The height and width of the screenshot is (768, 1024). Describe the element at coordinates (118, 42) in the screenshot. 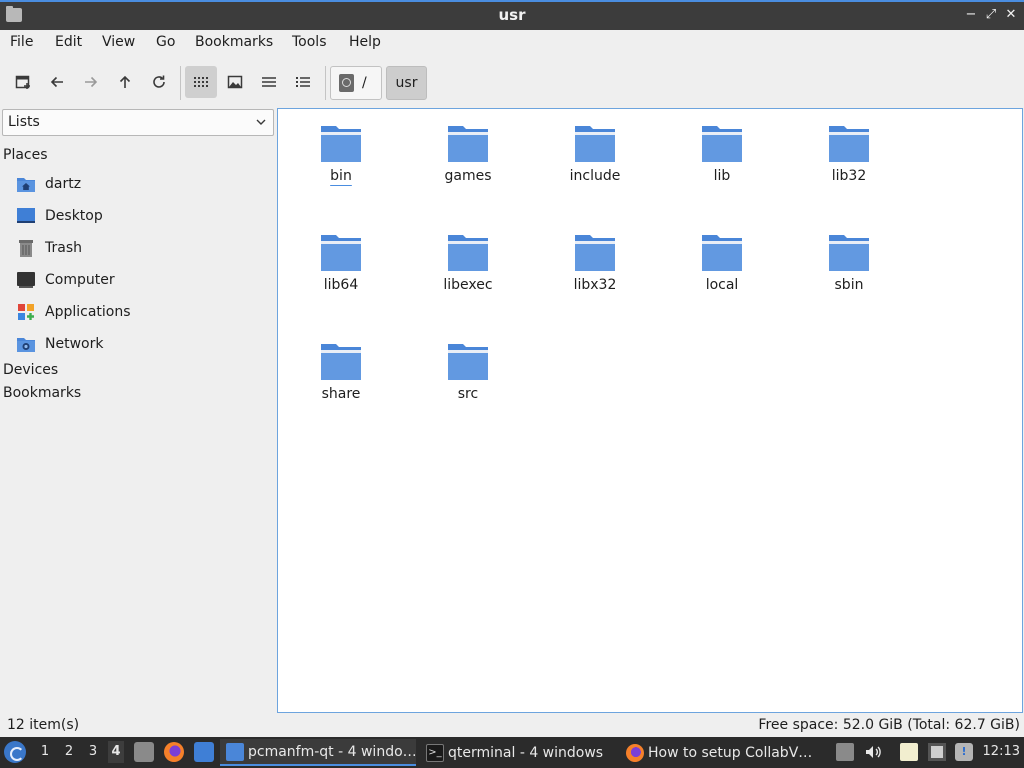

I see `menu-view: View` at that location.